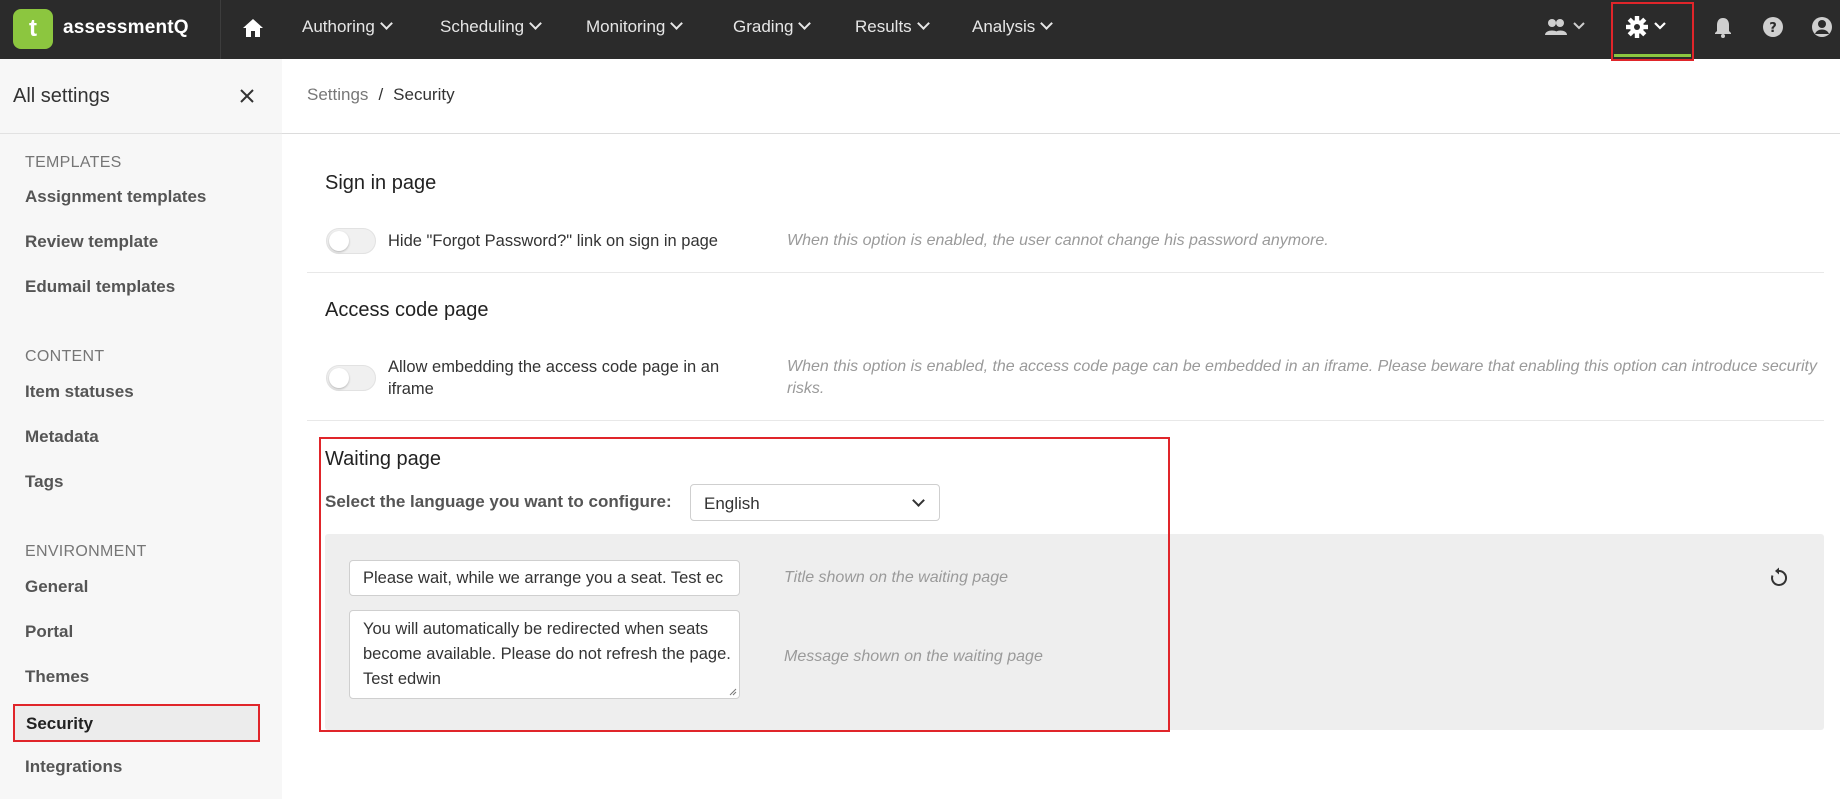 This screenshot has width=1840, height=799. What do you see at coordinates (1061, 133) in the screenshot?
I see `header-divider` at bounding box center [1061, 133].